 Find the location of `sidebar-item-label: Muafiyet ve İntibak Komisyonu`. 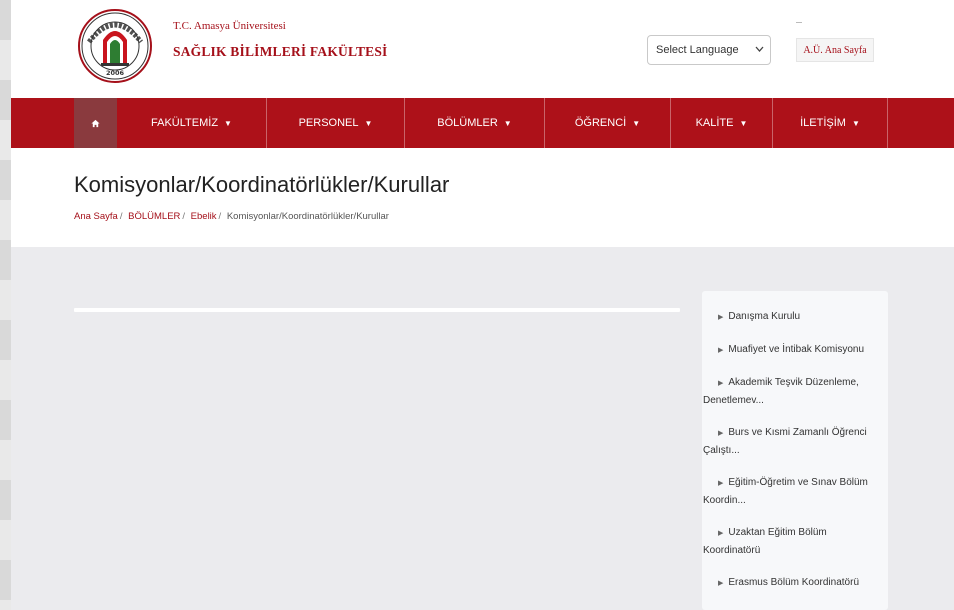

sidebar-item-label: Muafiyet ve İntibak Komisyonu is located at coordinates (796, 349).